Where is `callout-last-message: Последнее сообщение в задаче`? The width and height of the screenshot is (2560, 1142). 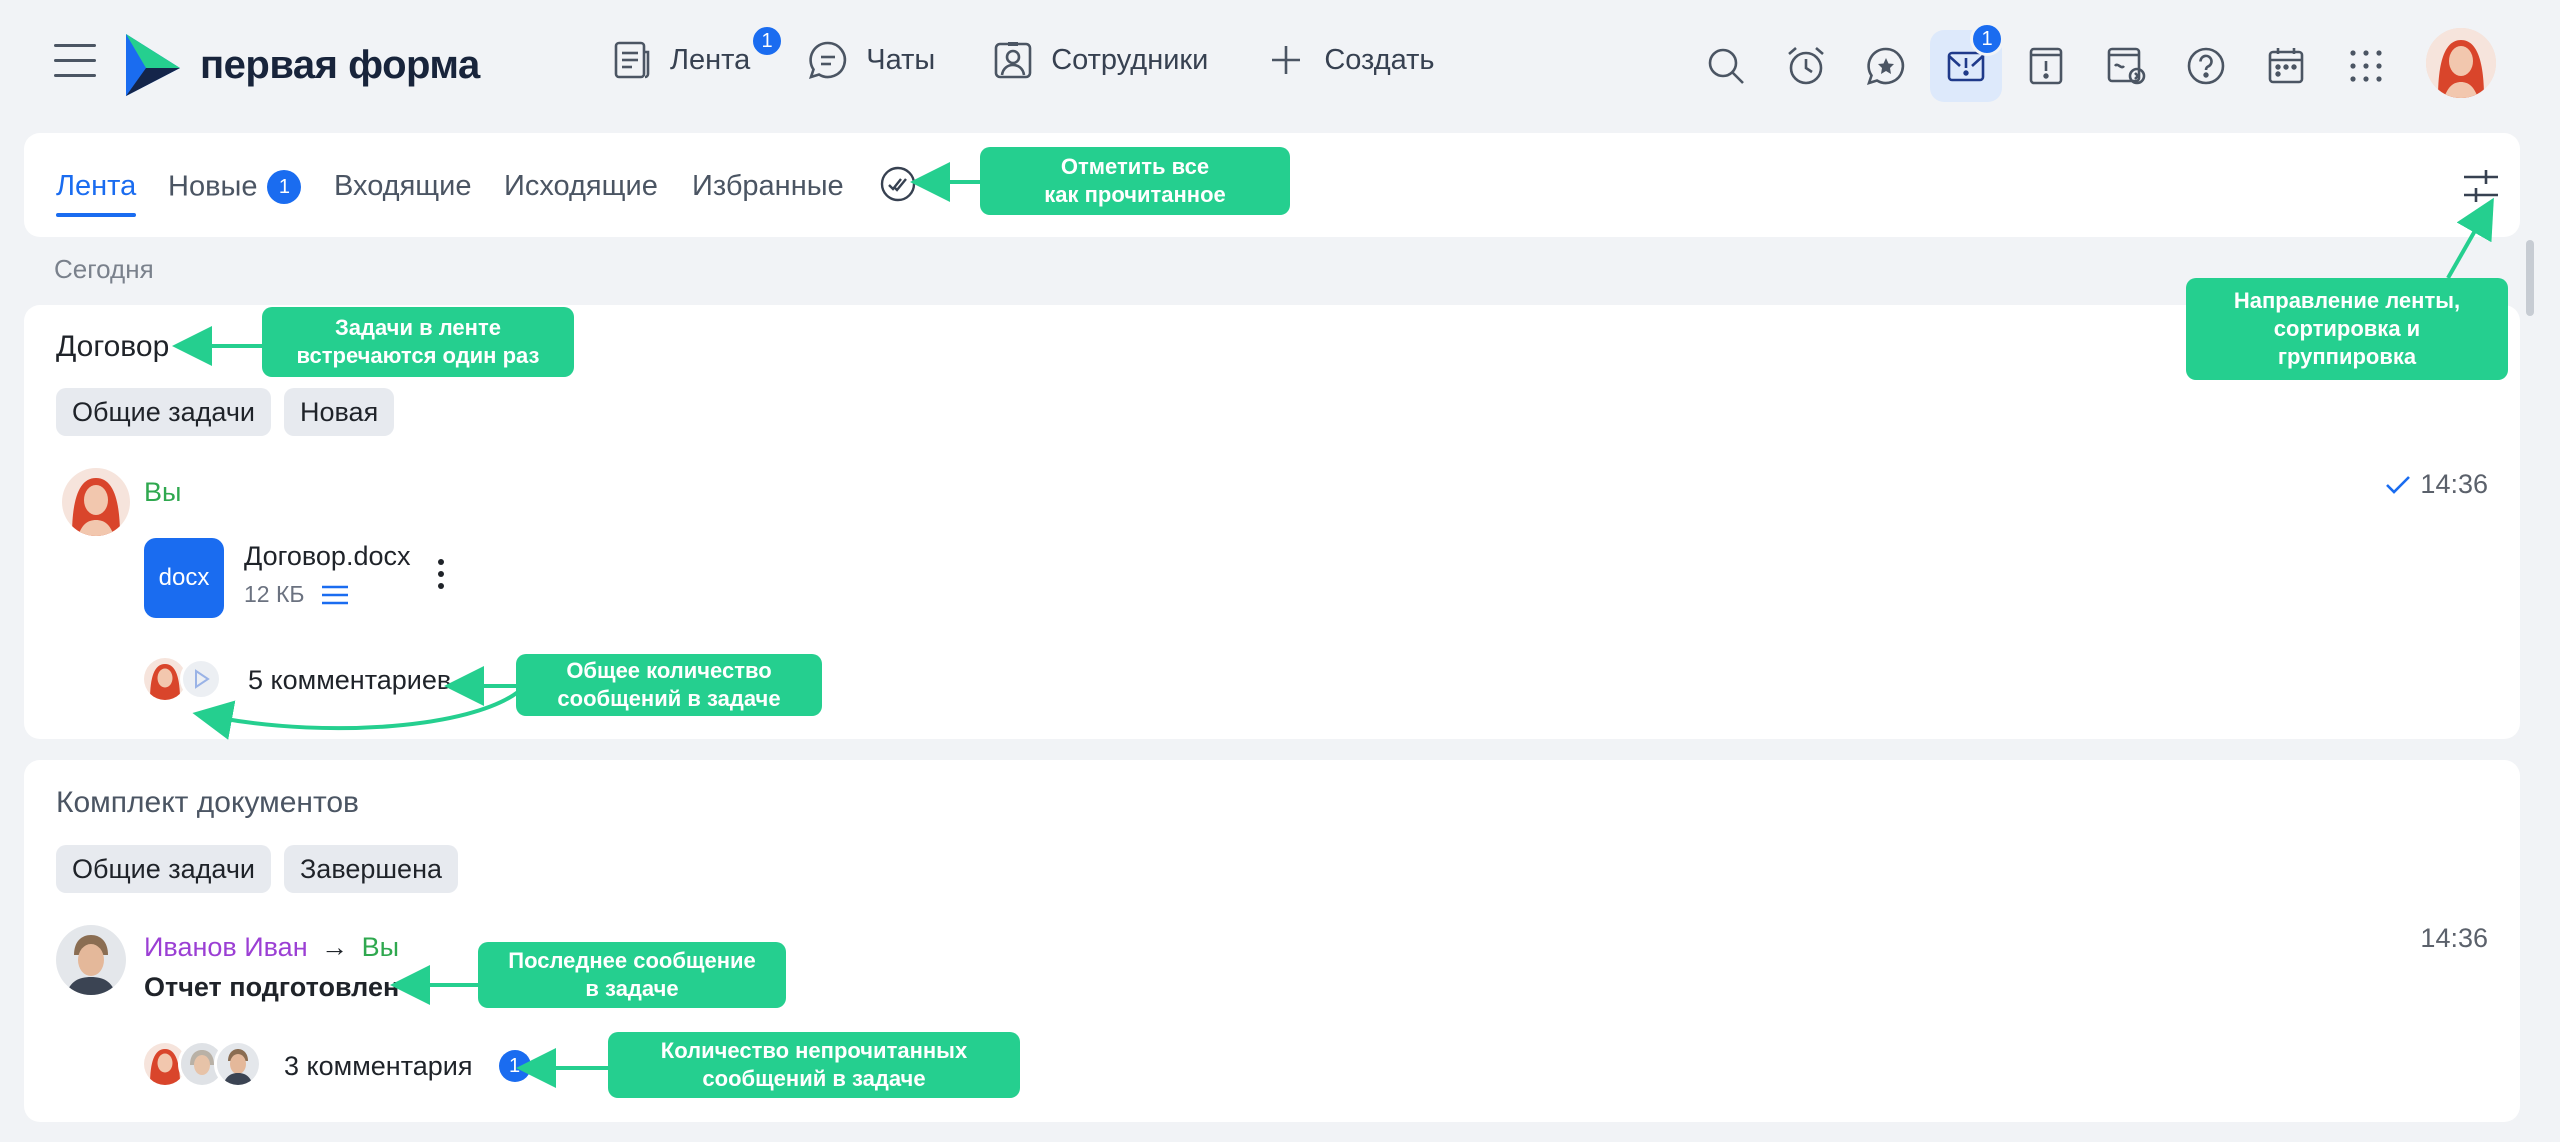 callout-last-message: Последнее сообщение в задаче is located at coordinates (632, 975).